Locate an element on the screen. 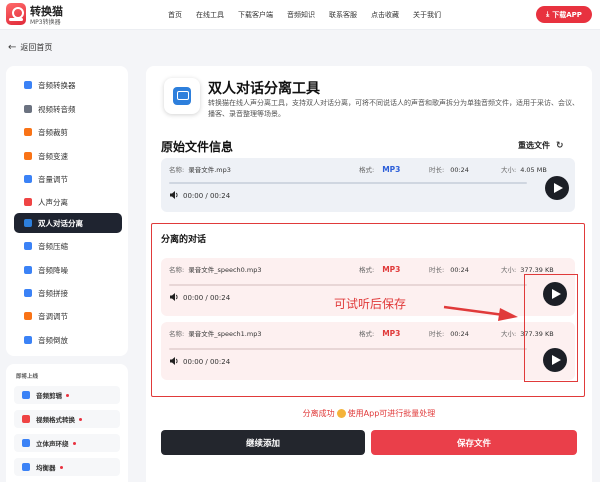 The width and height of the screenshot is (600, 482). dialogue-separation-icon is located at coordinates (28, 223).